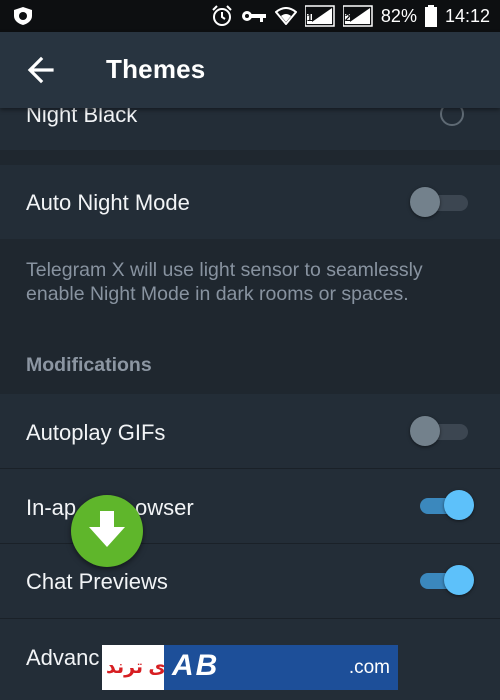 The image size is (500, 700). Describe the element at coordinates (139, 667) in the screenshot. I see `watermark-persian-text: آی ترند` at that location.